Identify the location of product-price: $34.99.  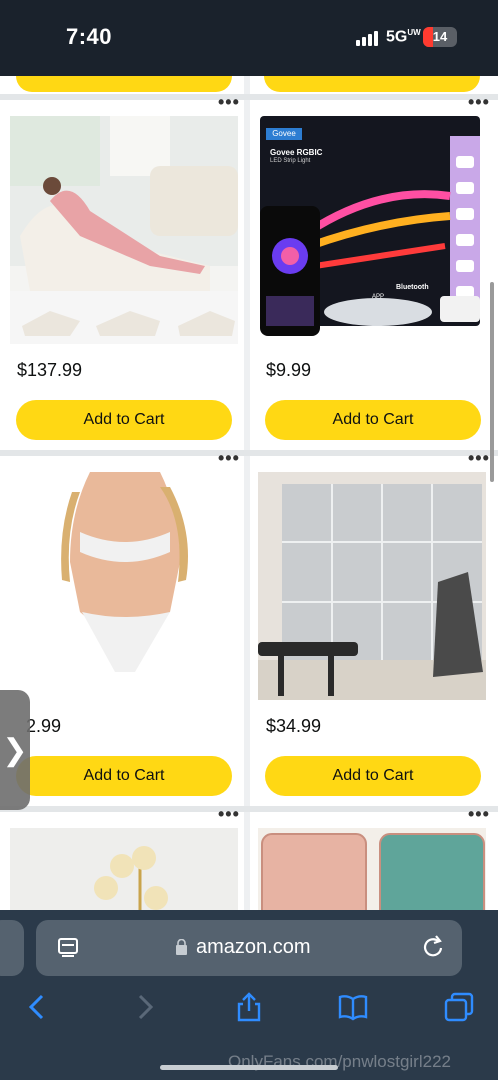
(294, 726).